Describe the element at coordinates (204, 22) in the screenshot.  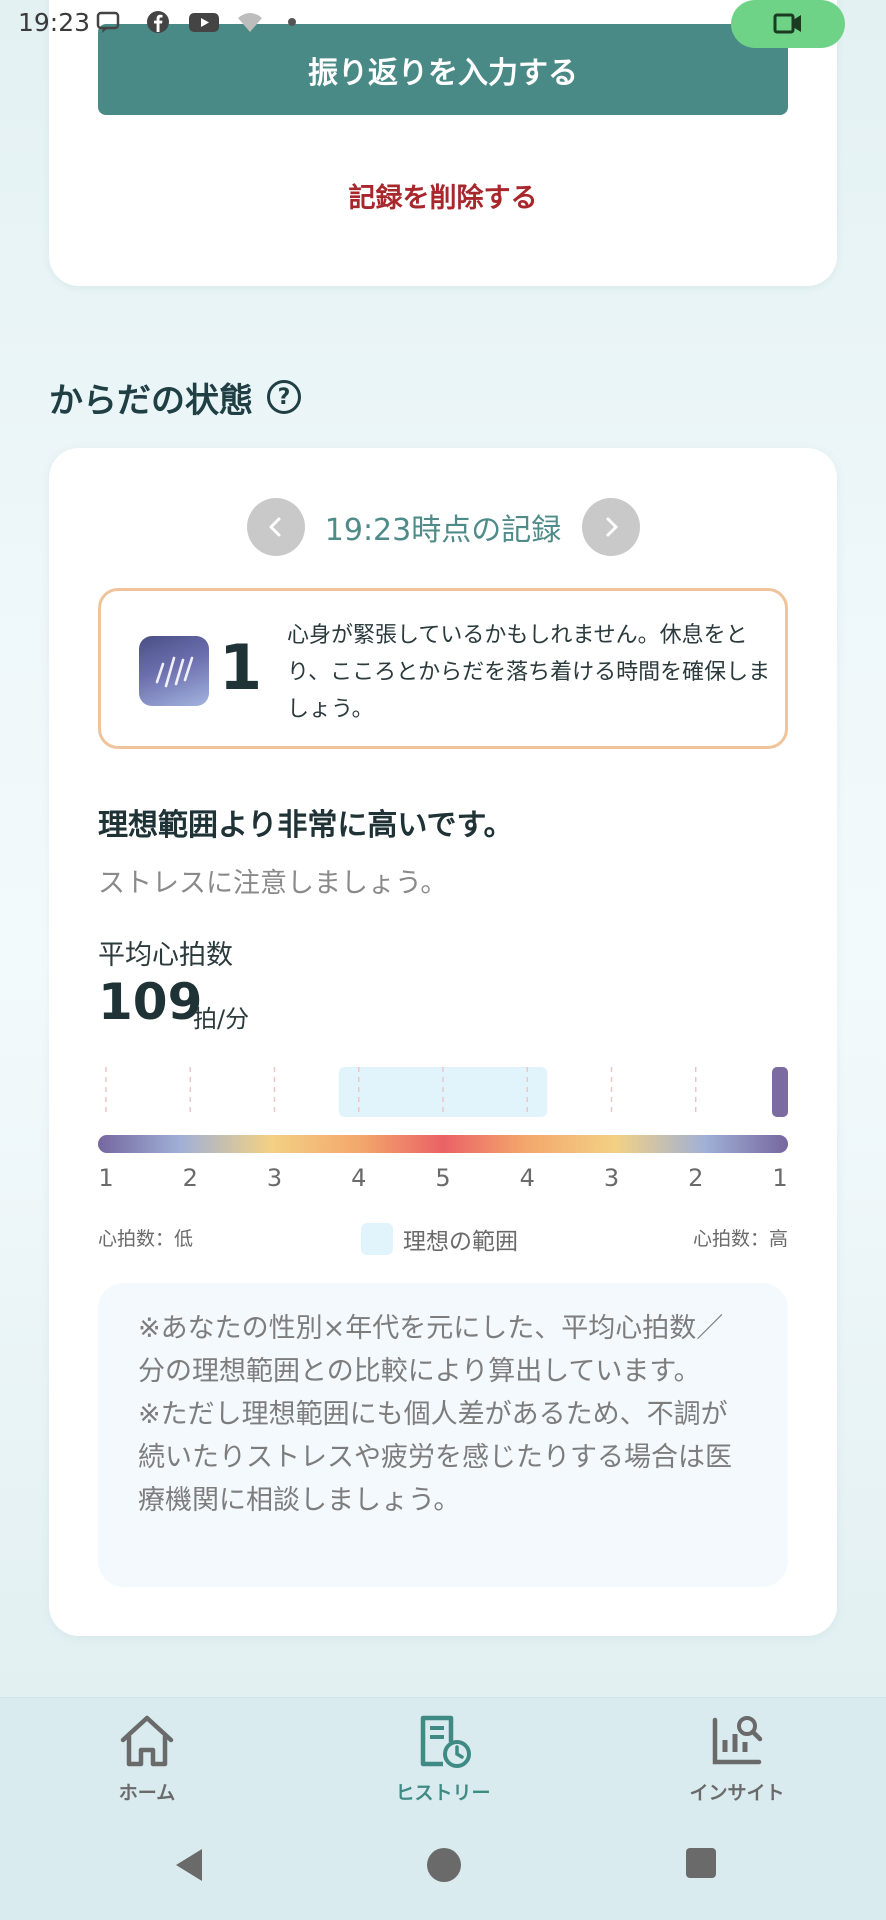
I see `youtube-icon` at that location.